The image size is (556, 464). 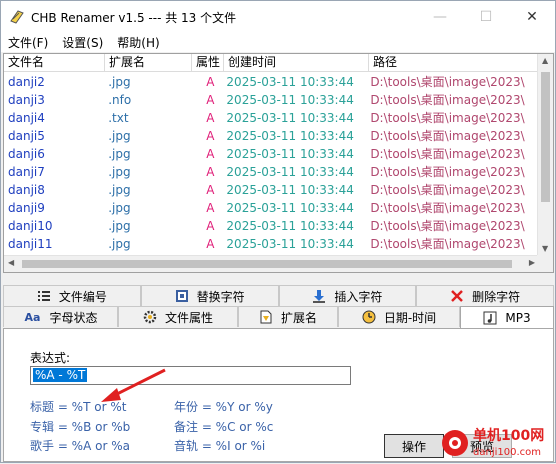 What do you see at coordinates (150, 317) in the screenshot?
I see `gear-icon` at bounding box center [150, 317].